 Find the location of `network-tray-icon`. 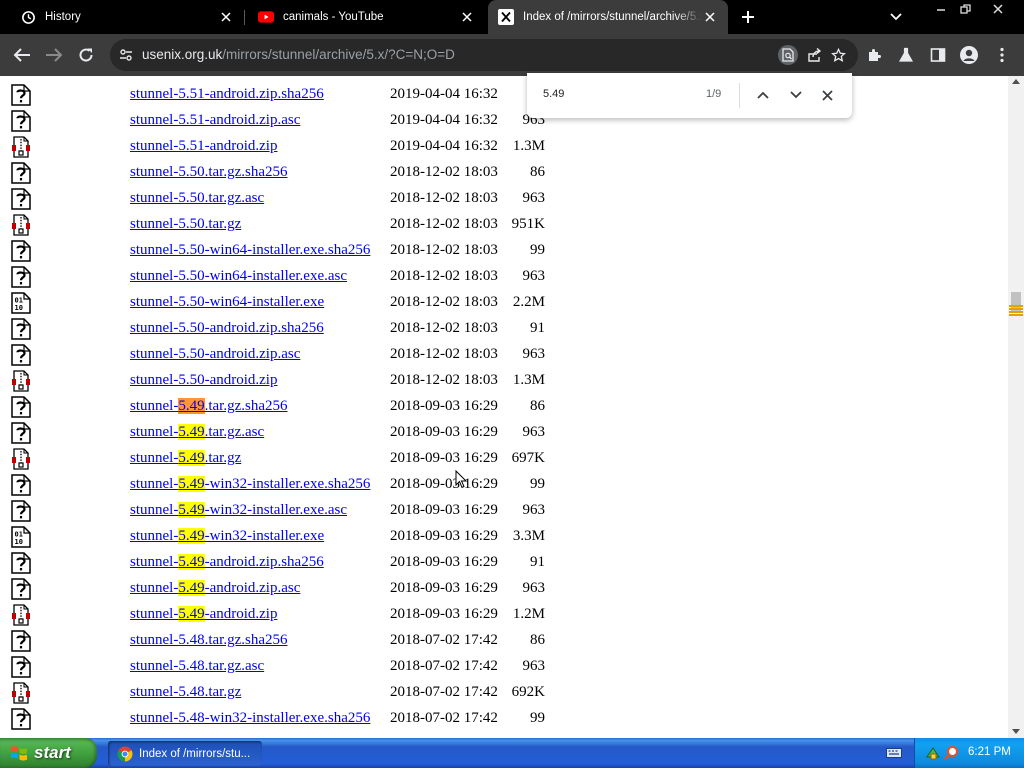

network-tray-icon is located at coordinates (933, 753).